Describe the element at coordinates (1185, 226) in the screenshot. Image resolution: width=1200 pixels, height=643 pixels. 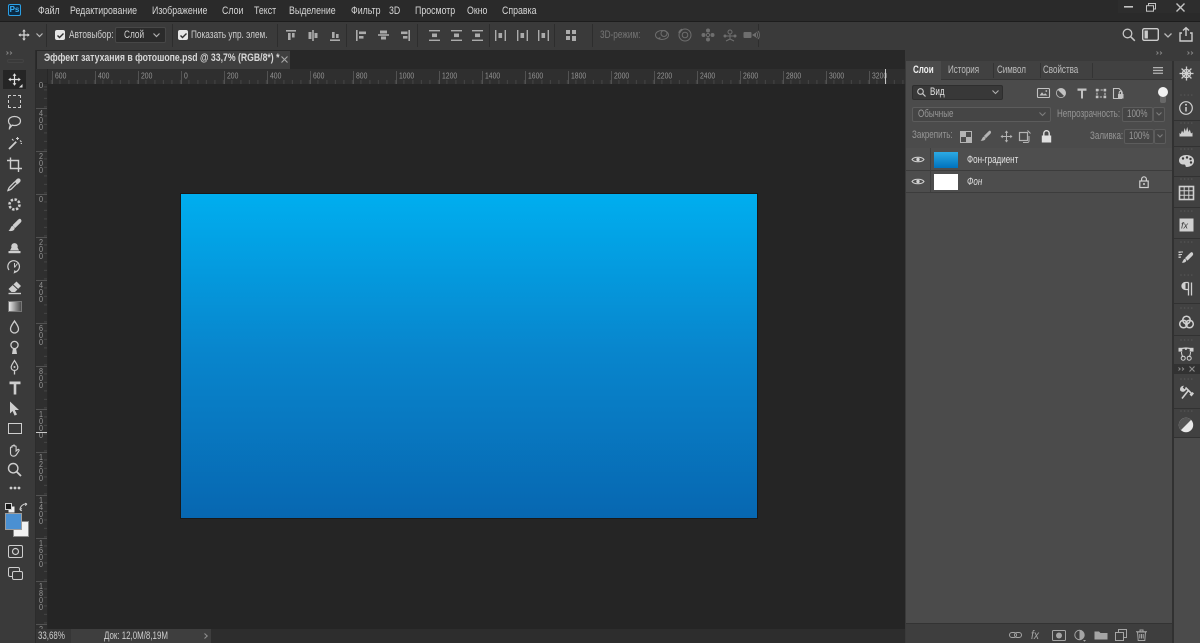
I see `svg-text: fx` at that location.